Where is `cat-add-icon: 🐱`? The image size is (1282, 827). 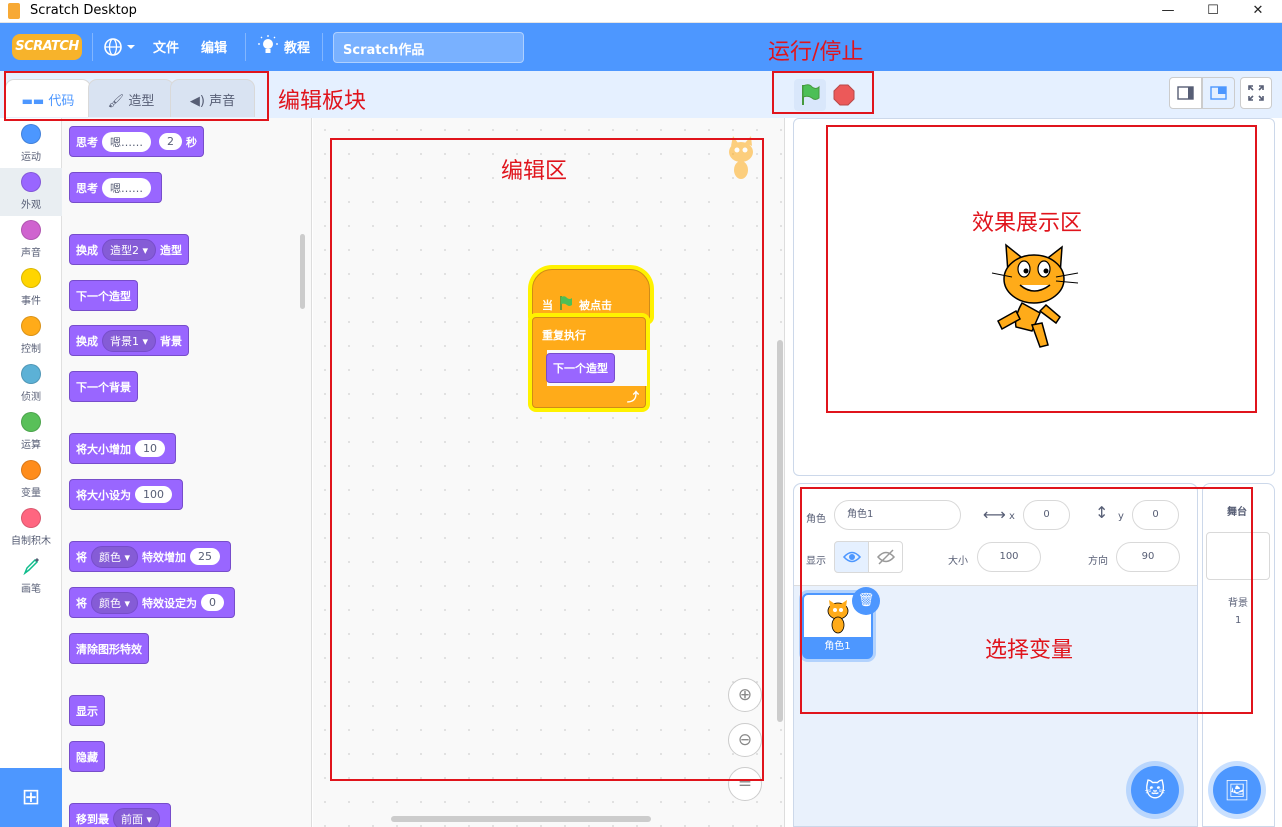 cat-add-icon: 🐱 is located at coordinates (1155, 790).